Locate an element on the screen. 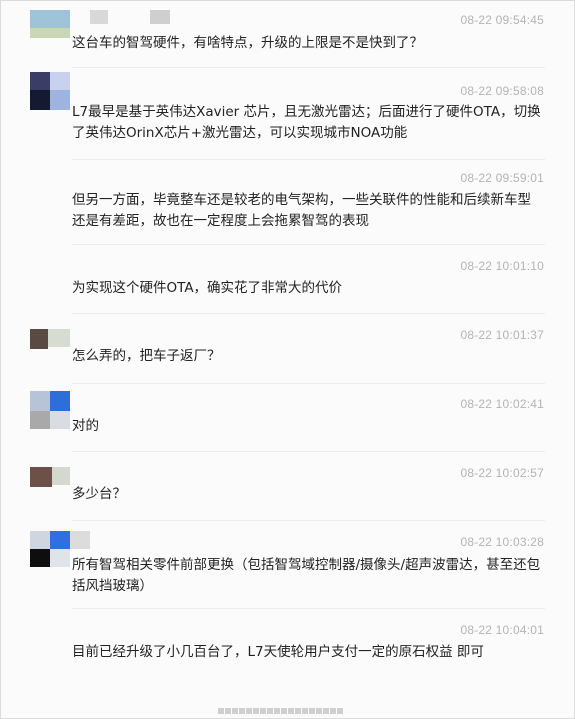 The height and width of the screenshot is (719, 575). message-timestamp: 08-22 10:02:57 is located at coordinates (502, 473).